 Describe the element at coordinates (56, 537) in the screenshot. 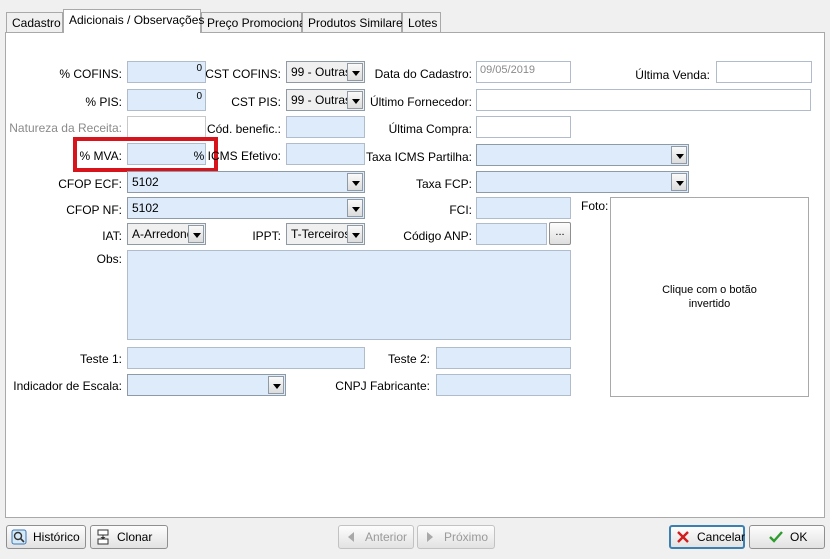

I see `historico-button-label: Histórico` at that location.